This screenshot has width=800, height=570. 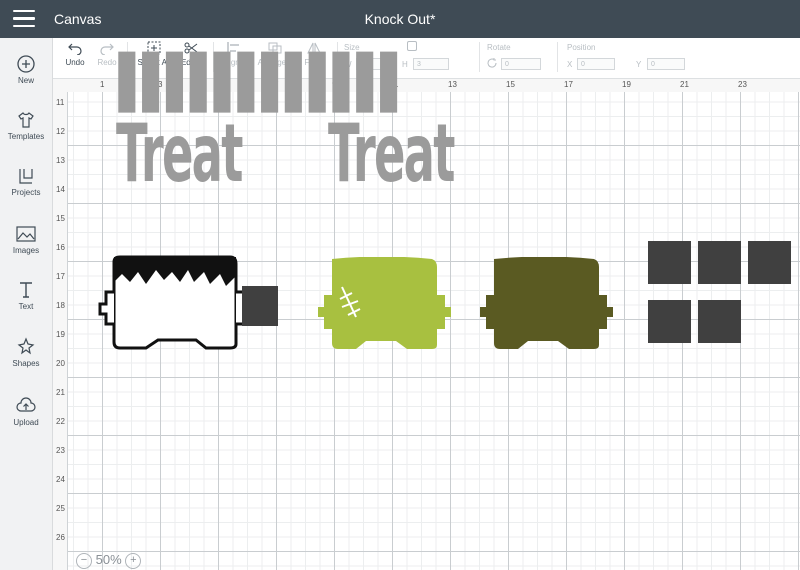 What do you see at coordinates (405, 64) in the screenshot?
I see `height-label: H` at bounding box center [405, 64].